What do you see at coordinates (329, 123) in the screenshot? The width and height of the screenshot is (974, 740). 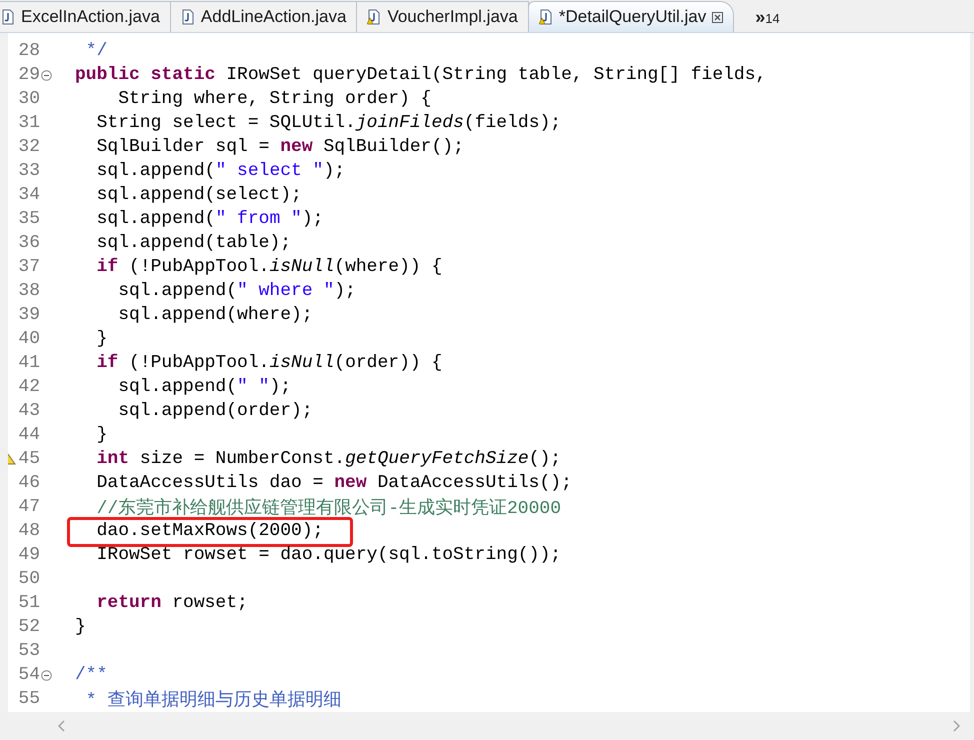 I see `code-line: String select = SQLUtil.joinFileds(fields);` at bounding box center [329, 123].